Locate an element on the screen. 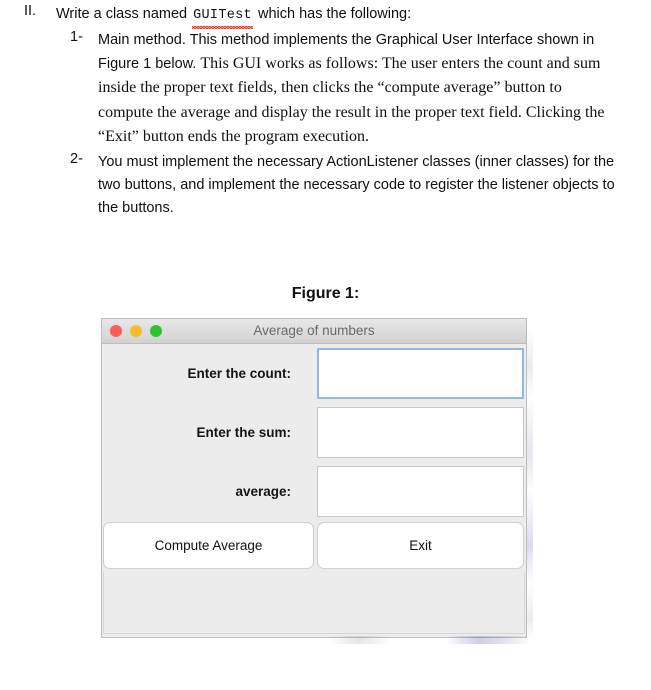  form-row-count: Enter the count: is located at coordinates (314, 373).